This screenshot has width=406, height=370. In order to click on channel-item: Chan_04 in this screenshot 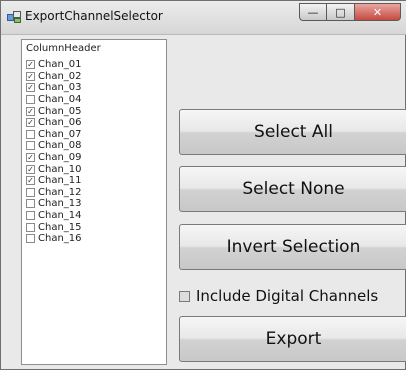, I will do `click(54, 100)`.